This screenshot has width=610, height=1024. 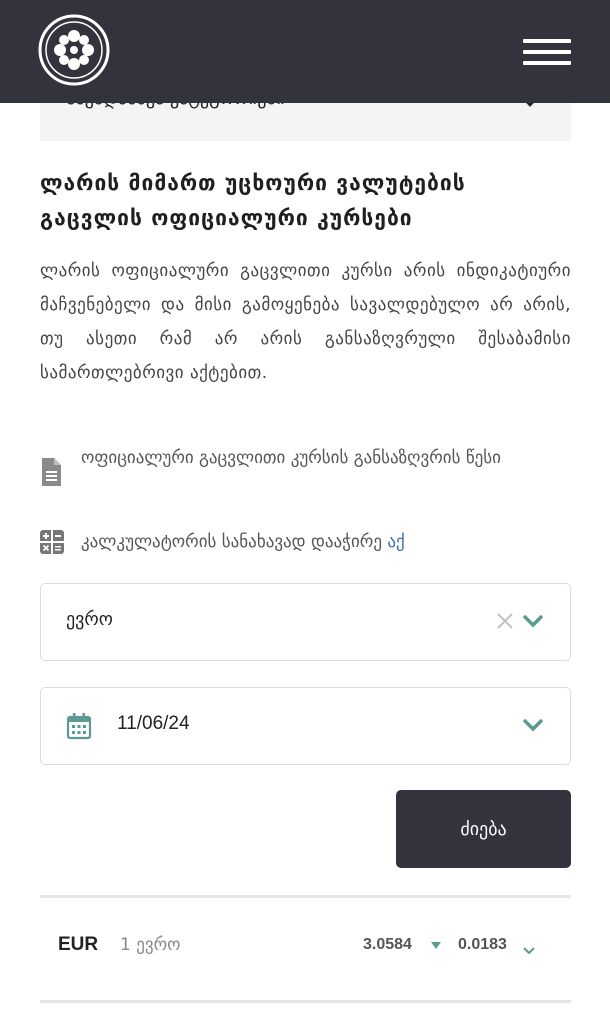 I want to click on date-picker: 11/06/24, so click(x=305, y=726).